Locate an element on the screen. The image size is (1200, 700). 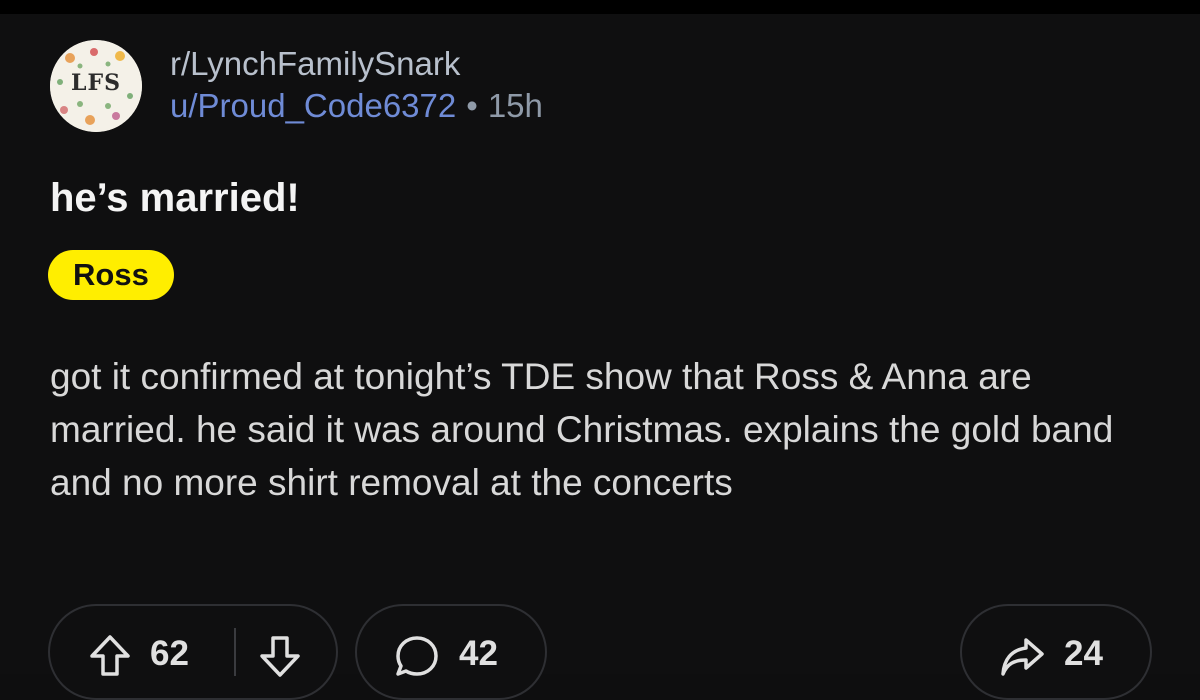
post-meta: r/LynchFamilySnark u/Proud_Code6372 • 15h is located at coordinates (356, 85).